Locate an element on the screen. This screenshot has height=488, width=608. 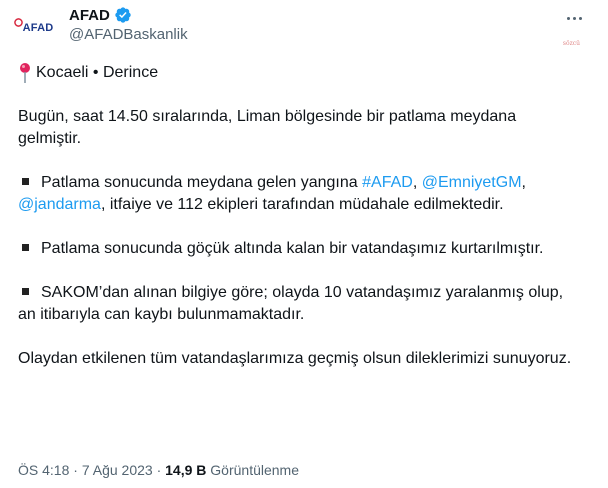
handle: @AFADBaskanlik is located at coordinates (128, 34).